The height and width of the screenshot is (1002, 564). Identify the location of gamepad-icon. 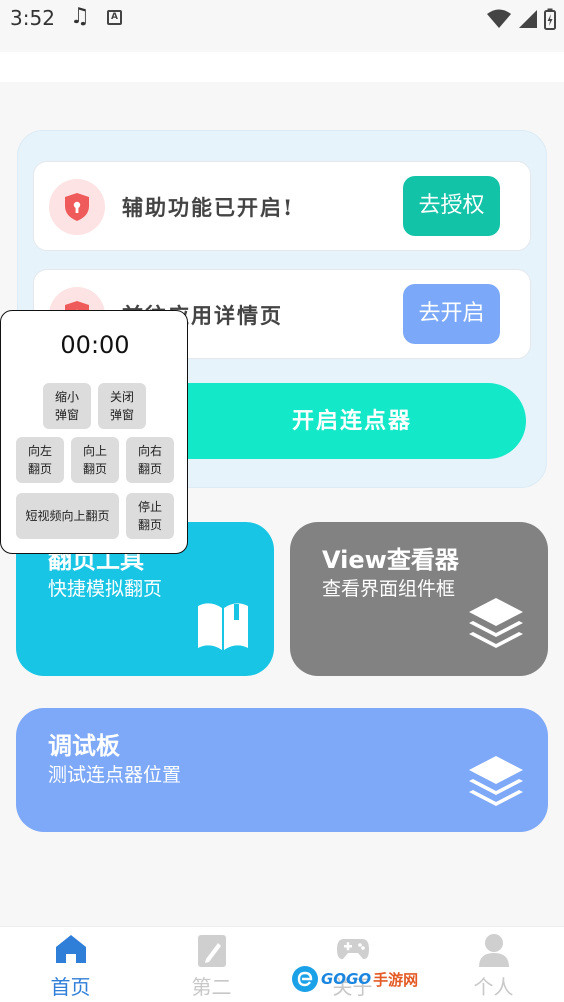
(352, 949).